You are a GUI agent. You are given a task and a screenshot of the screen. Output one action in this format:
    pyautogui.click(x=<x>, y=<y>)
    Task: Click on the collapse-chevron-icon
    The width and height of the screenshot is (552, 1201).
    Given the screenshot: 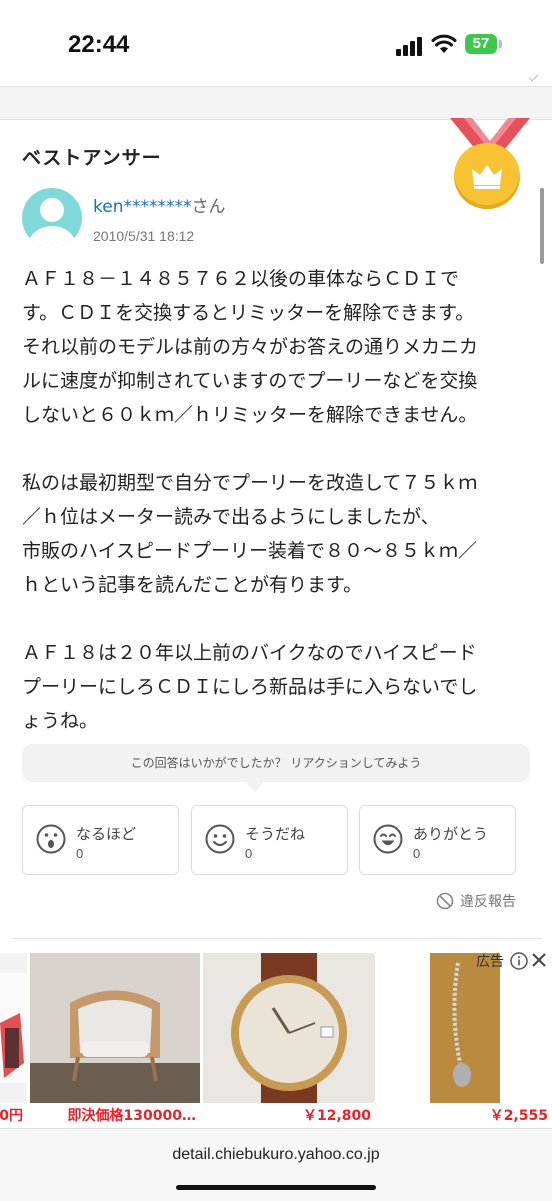 What is the action you would take?
    pyautogui.click(x=533, y=76)
    